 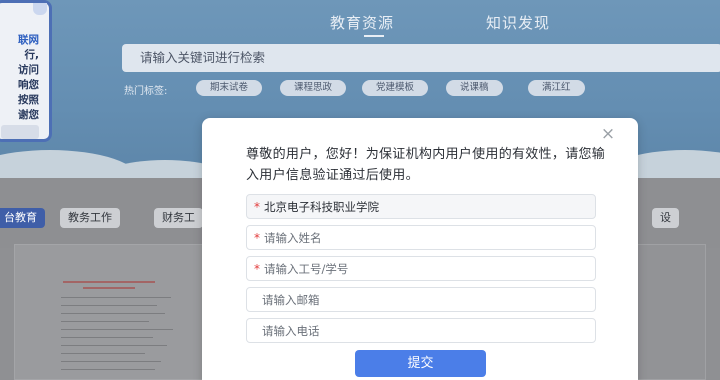 What do you see at coordinates (28, 40) in the screenshot?
I see `side-notice-line: 联网` at bounding box center [28, 40].